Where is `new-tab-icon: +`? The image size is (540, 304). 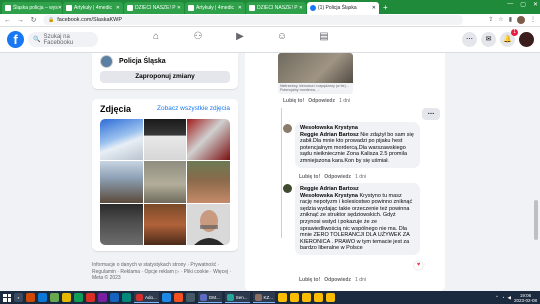
new-tab-icon: + is located at coordinates (385, 8).